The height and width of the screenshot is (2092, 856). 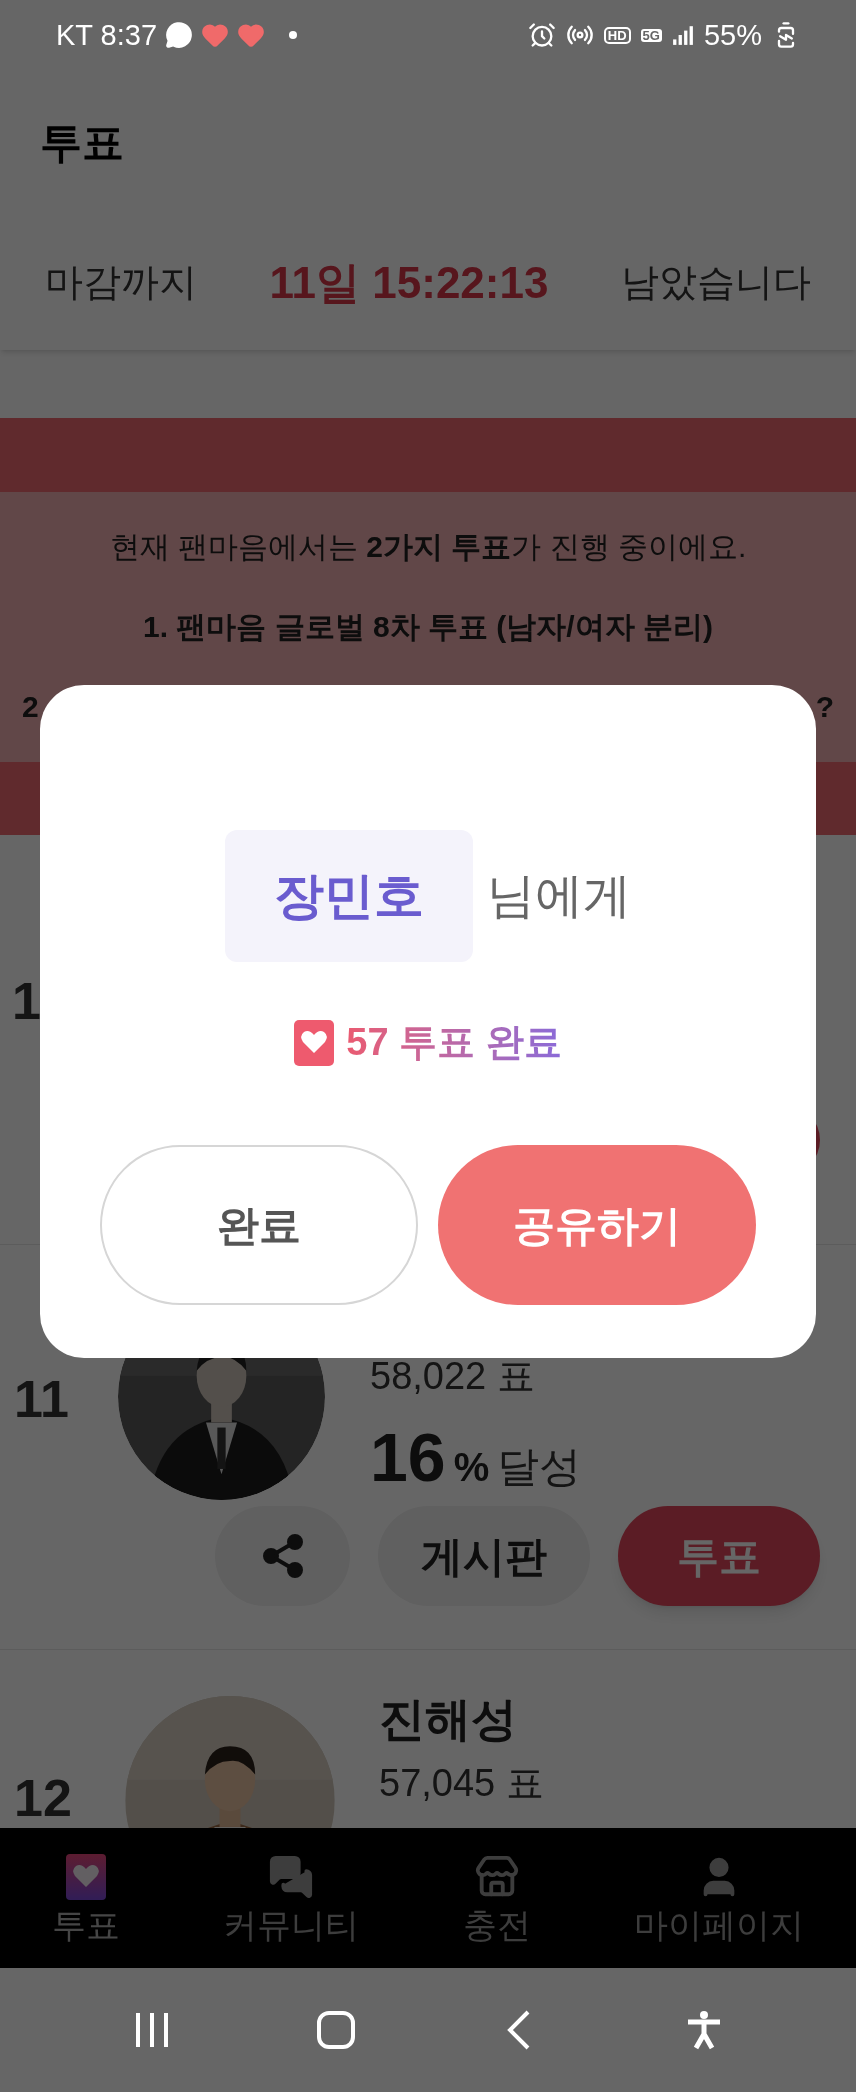 What do you see at coordinates (121, 282) in the screenshot?
I see `deadline-label: 마감까지` at bounding box center [121, 282].